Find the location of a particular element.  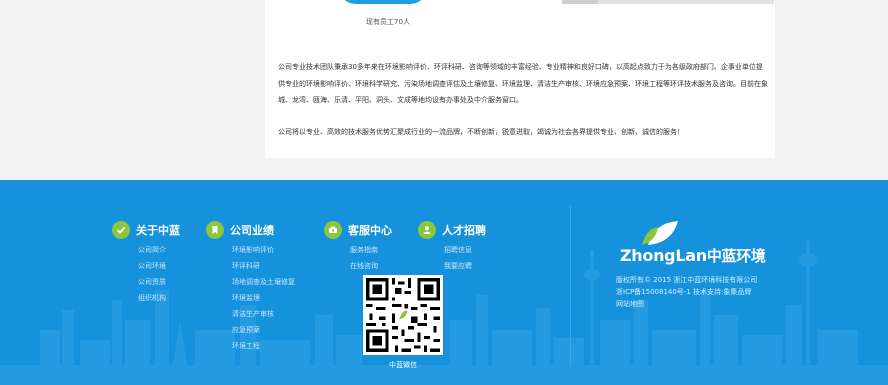

footer-link-apply: 我要应聘 is located at coordinates (465, 266).